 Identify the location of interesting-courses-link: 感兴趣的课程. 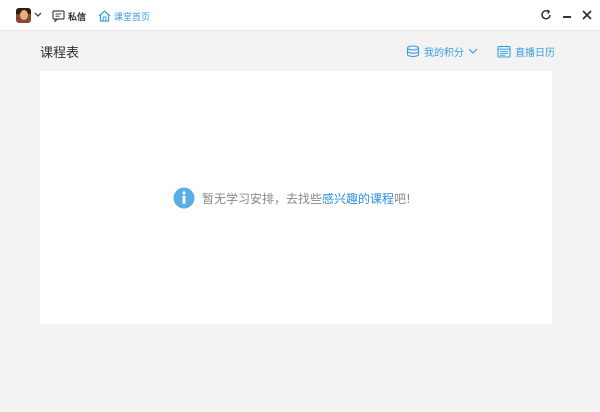
(358, 198).